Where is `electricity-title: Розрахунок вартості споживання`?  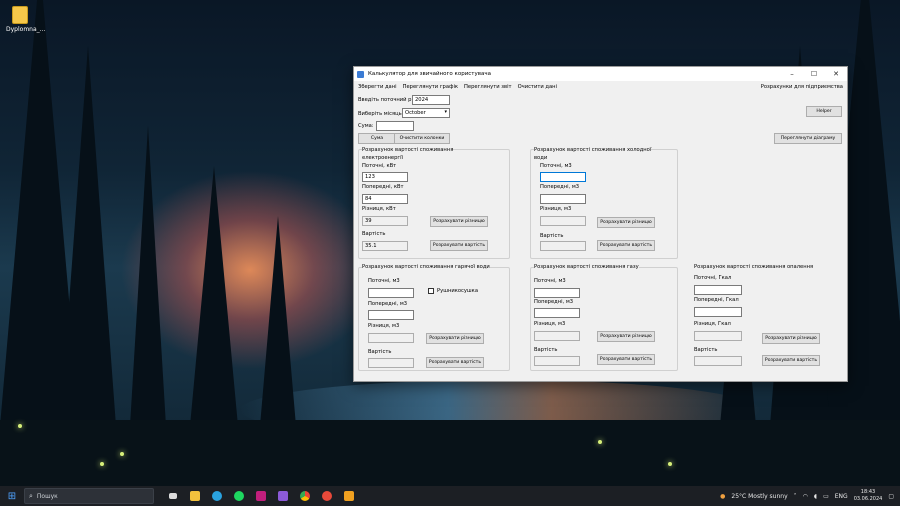
electricity-title: Розрахунок вартості споживання is located at coordinates (408, 150).